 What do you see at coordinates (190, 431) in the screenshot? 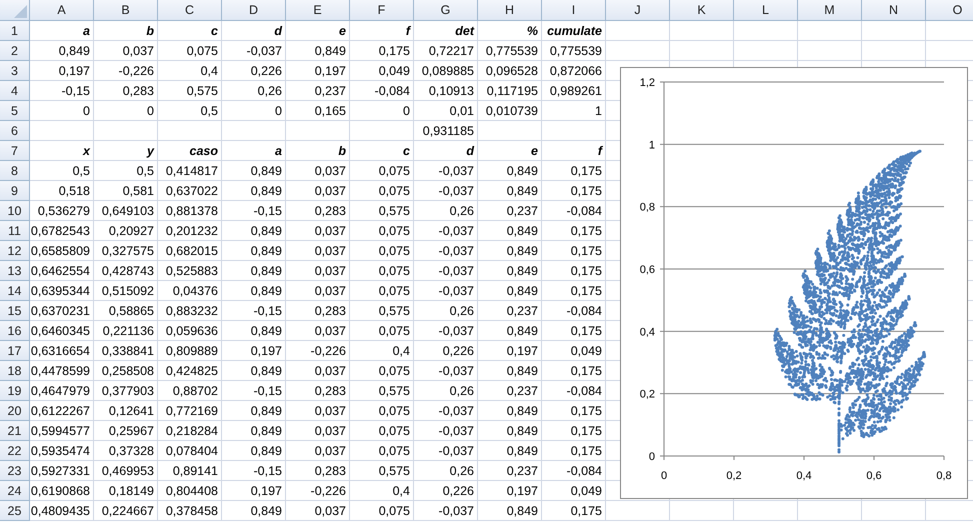
I see `table-cell: 0,218284` at bounding box center [190, 431].